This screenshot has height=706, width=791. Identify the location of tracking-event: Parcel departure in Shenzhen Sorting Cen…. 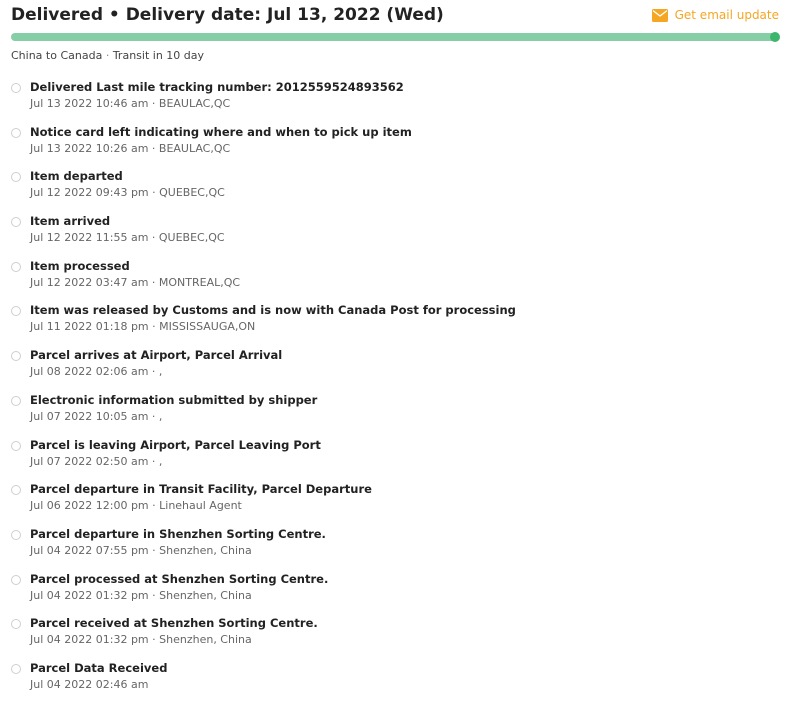
(395, 549).